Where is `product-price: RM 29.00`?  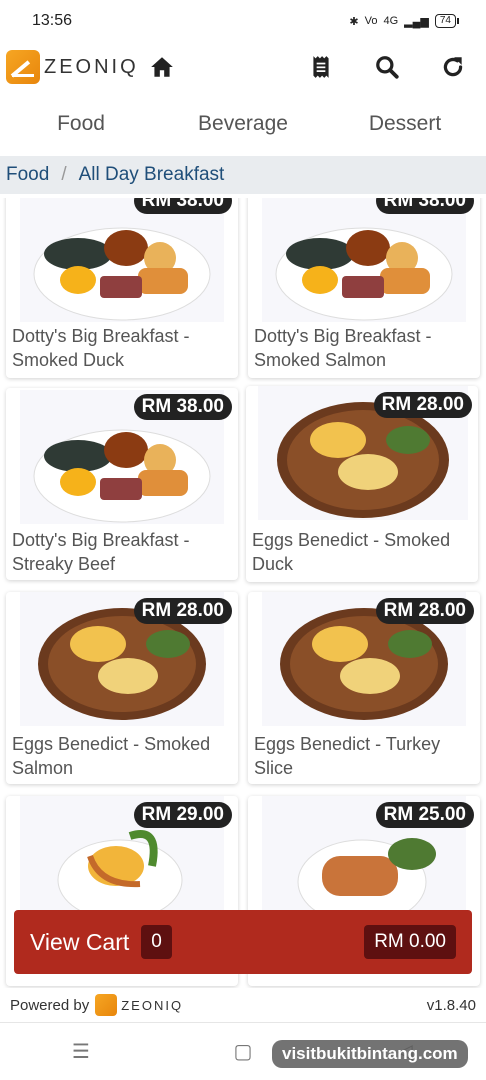 product-price: RM 29.00 is located at coordinates (182, 815).